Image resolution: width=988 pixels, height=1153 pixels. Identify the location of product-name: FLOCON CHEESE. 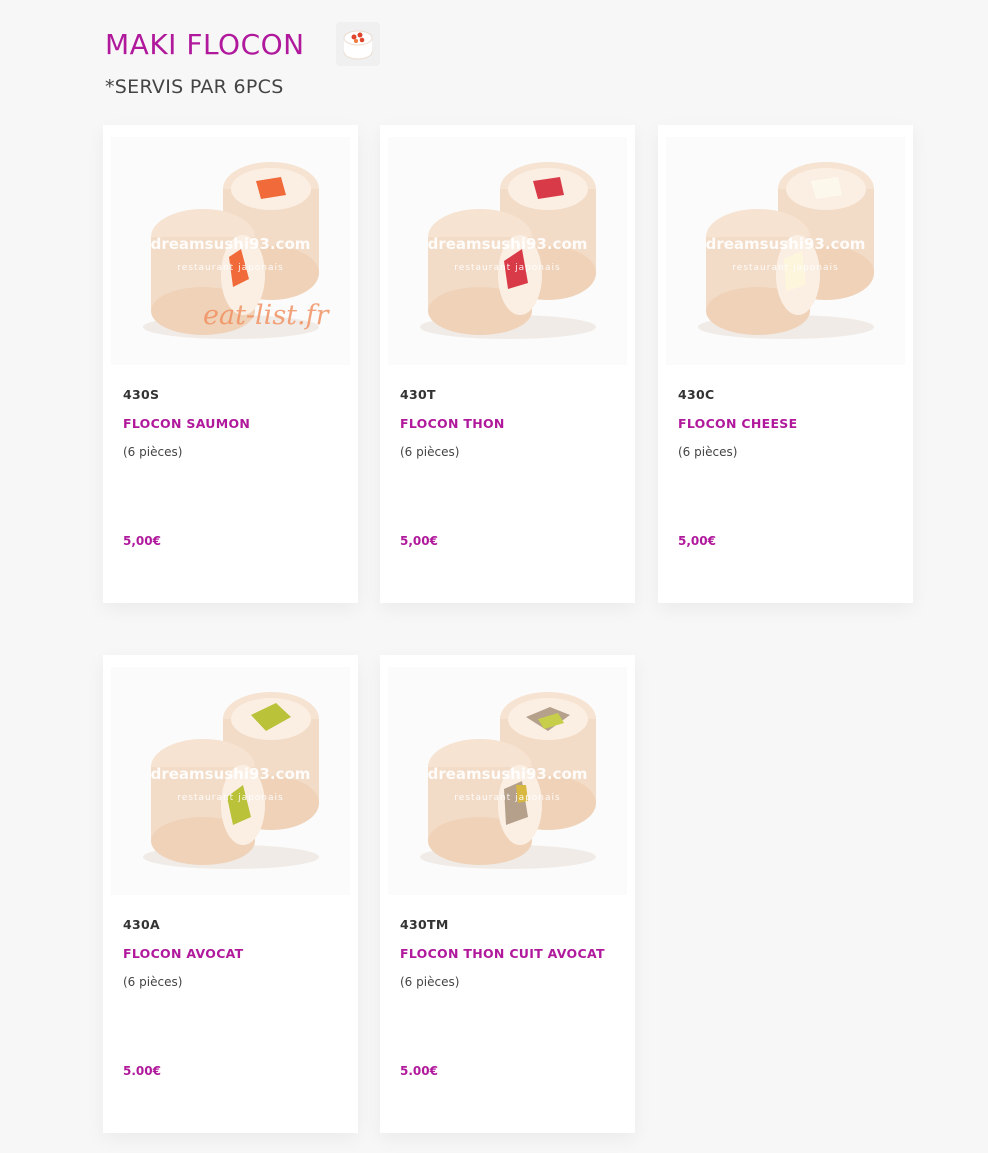
(737, 423).